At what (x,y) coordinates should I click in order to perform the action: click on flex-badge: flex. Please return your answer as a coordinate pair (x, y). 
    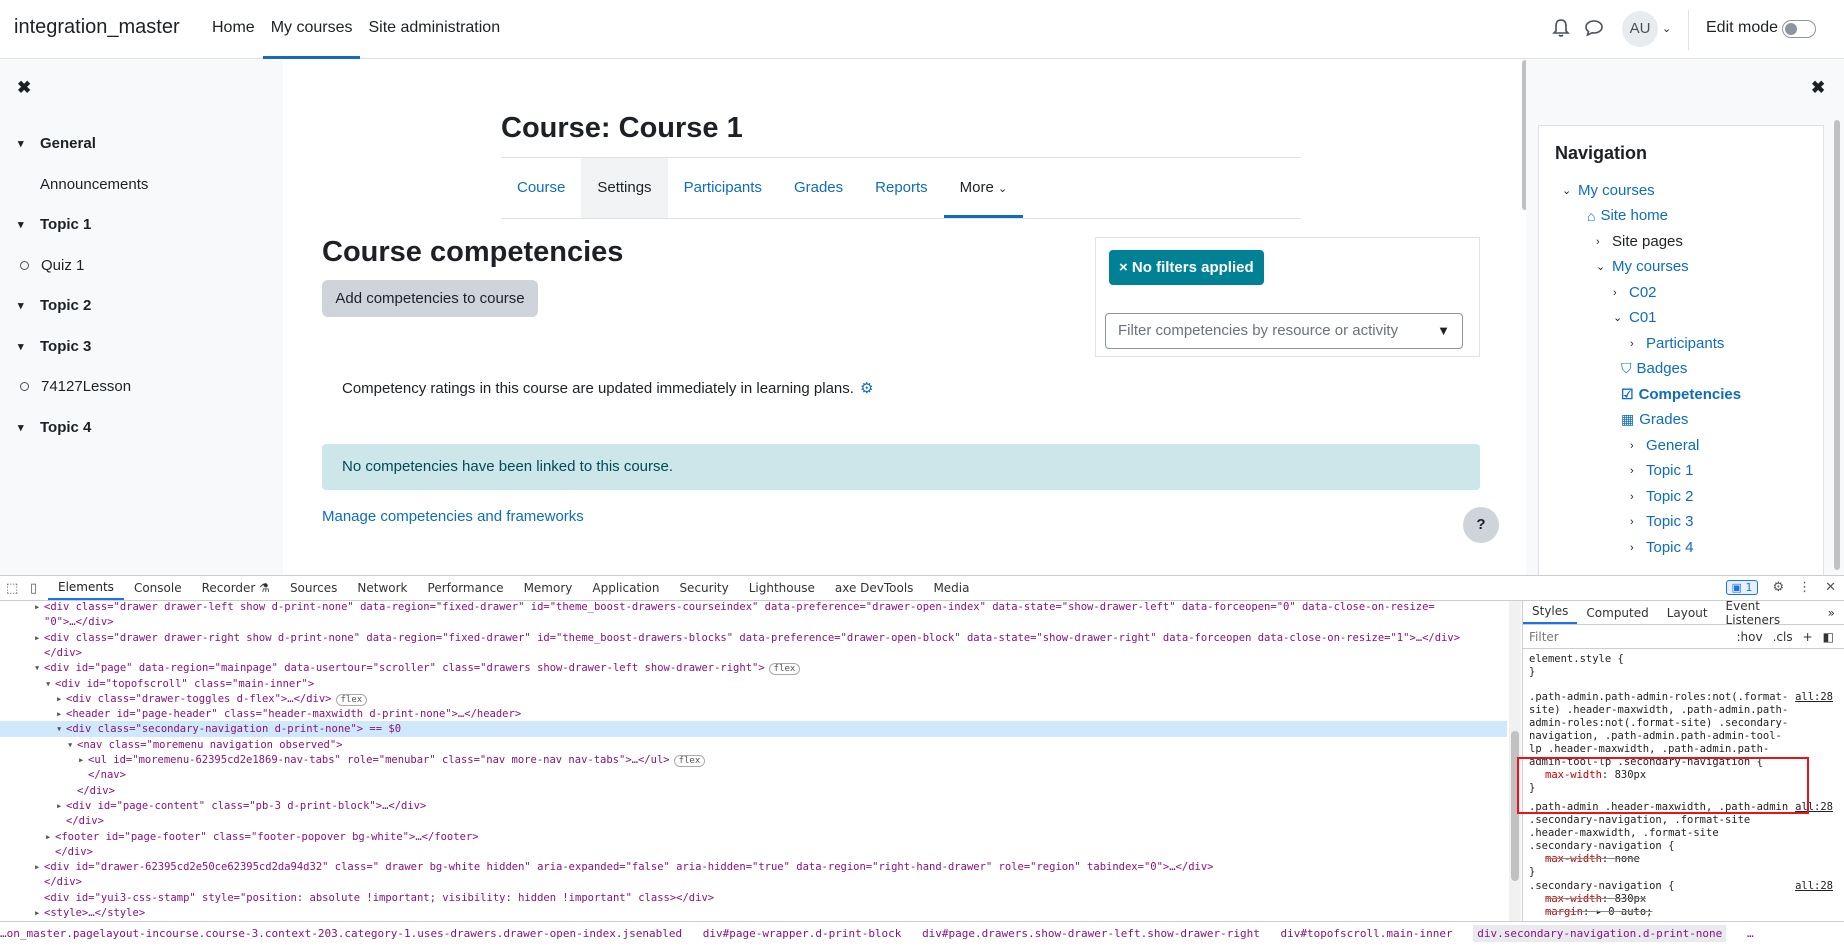
    Looking at the image, I should click on (784, 669).